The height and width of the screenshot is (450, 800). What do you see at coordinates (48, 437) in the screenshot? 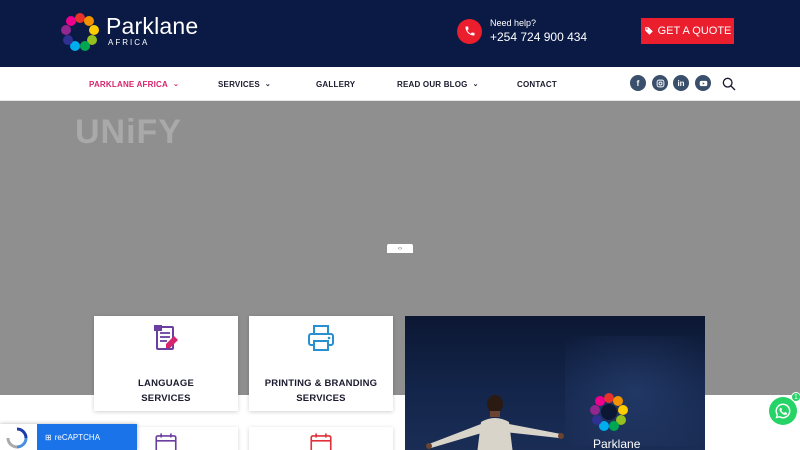
I see `grid-icon: ⊞` at bounding box center [48, 437].